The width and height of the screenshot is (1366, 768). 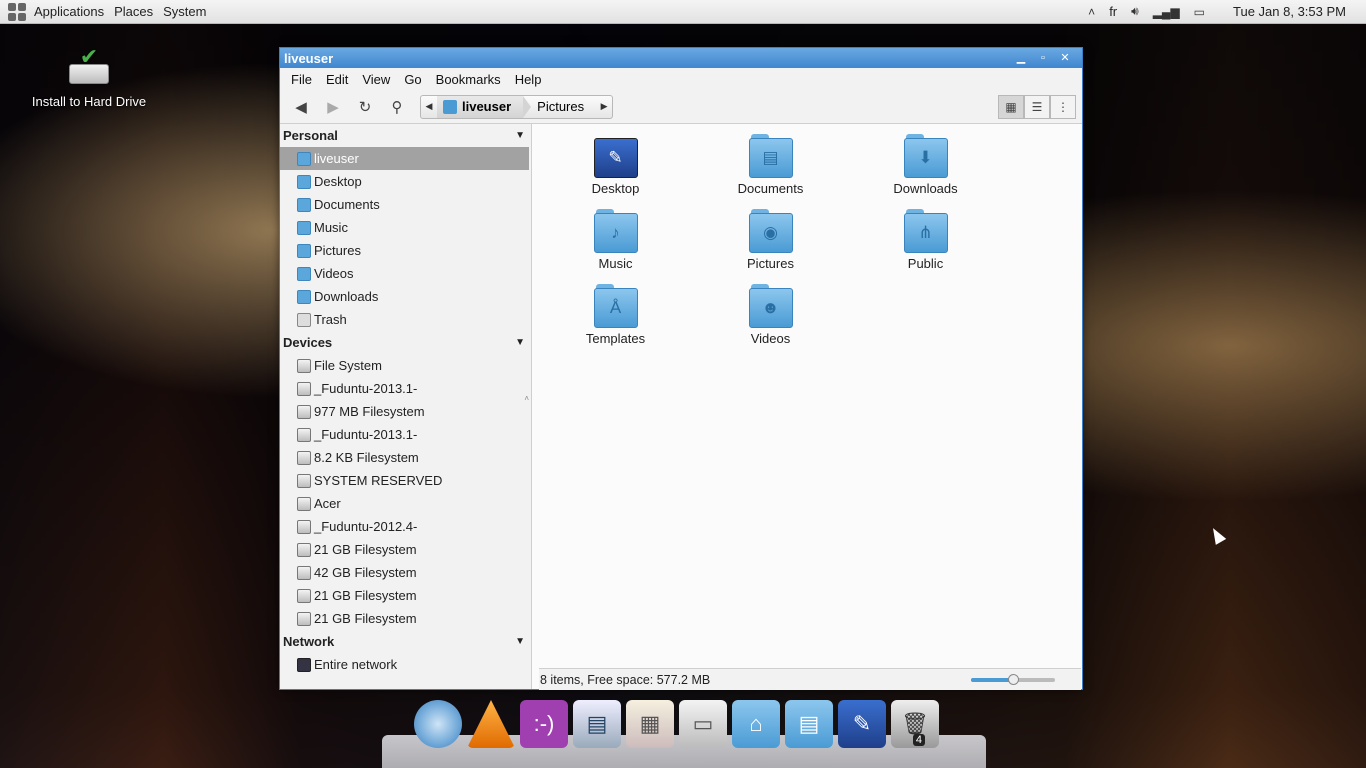 What do you see at coordinates (376, 79) in the screenshot?
I see `menu-view: View` at bounding box center [376, 79].